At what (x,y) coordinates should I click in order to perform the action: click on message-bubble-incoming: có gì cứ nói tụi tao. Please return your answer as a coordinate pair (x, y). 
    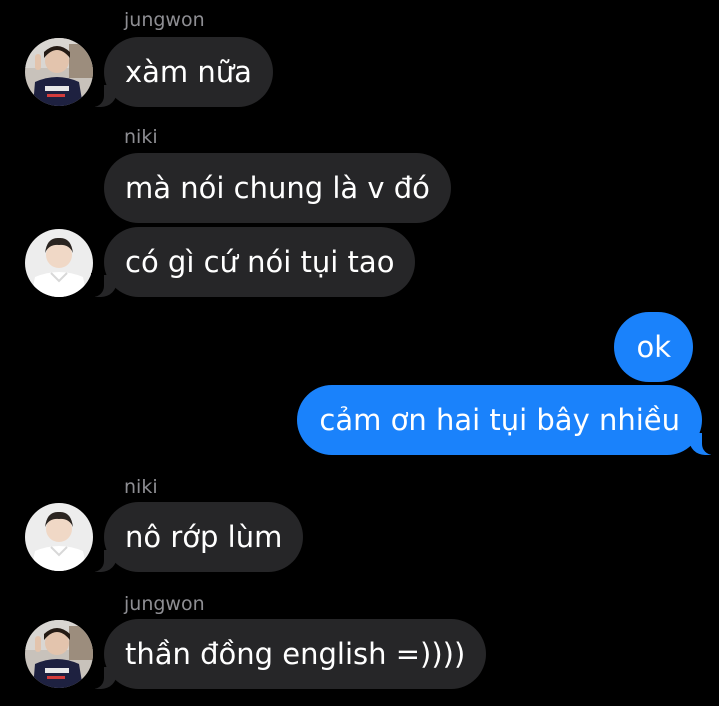
    Looking at the image, I should click on (253, 262).